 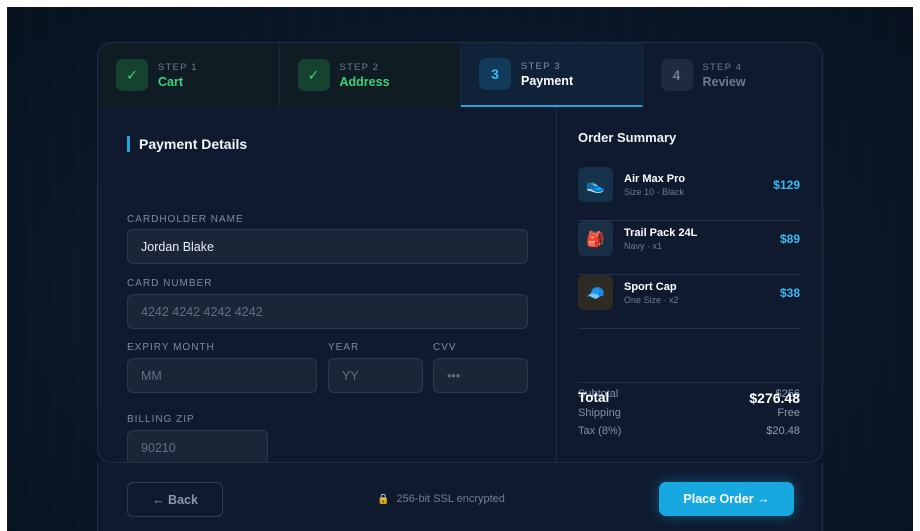 I want to click on item-name: Sport Cap, so click(x=650, y=287).